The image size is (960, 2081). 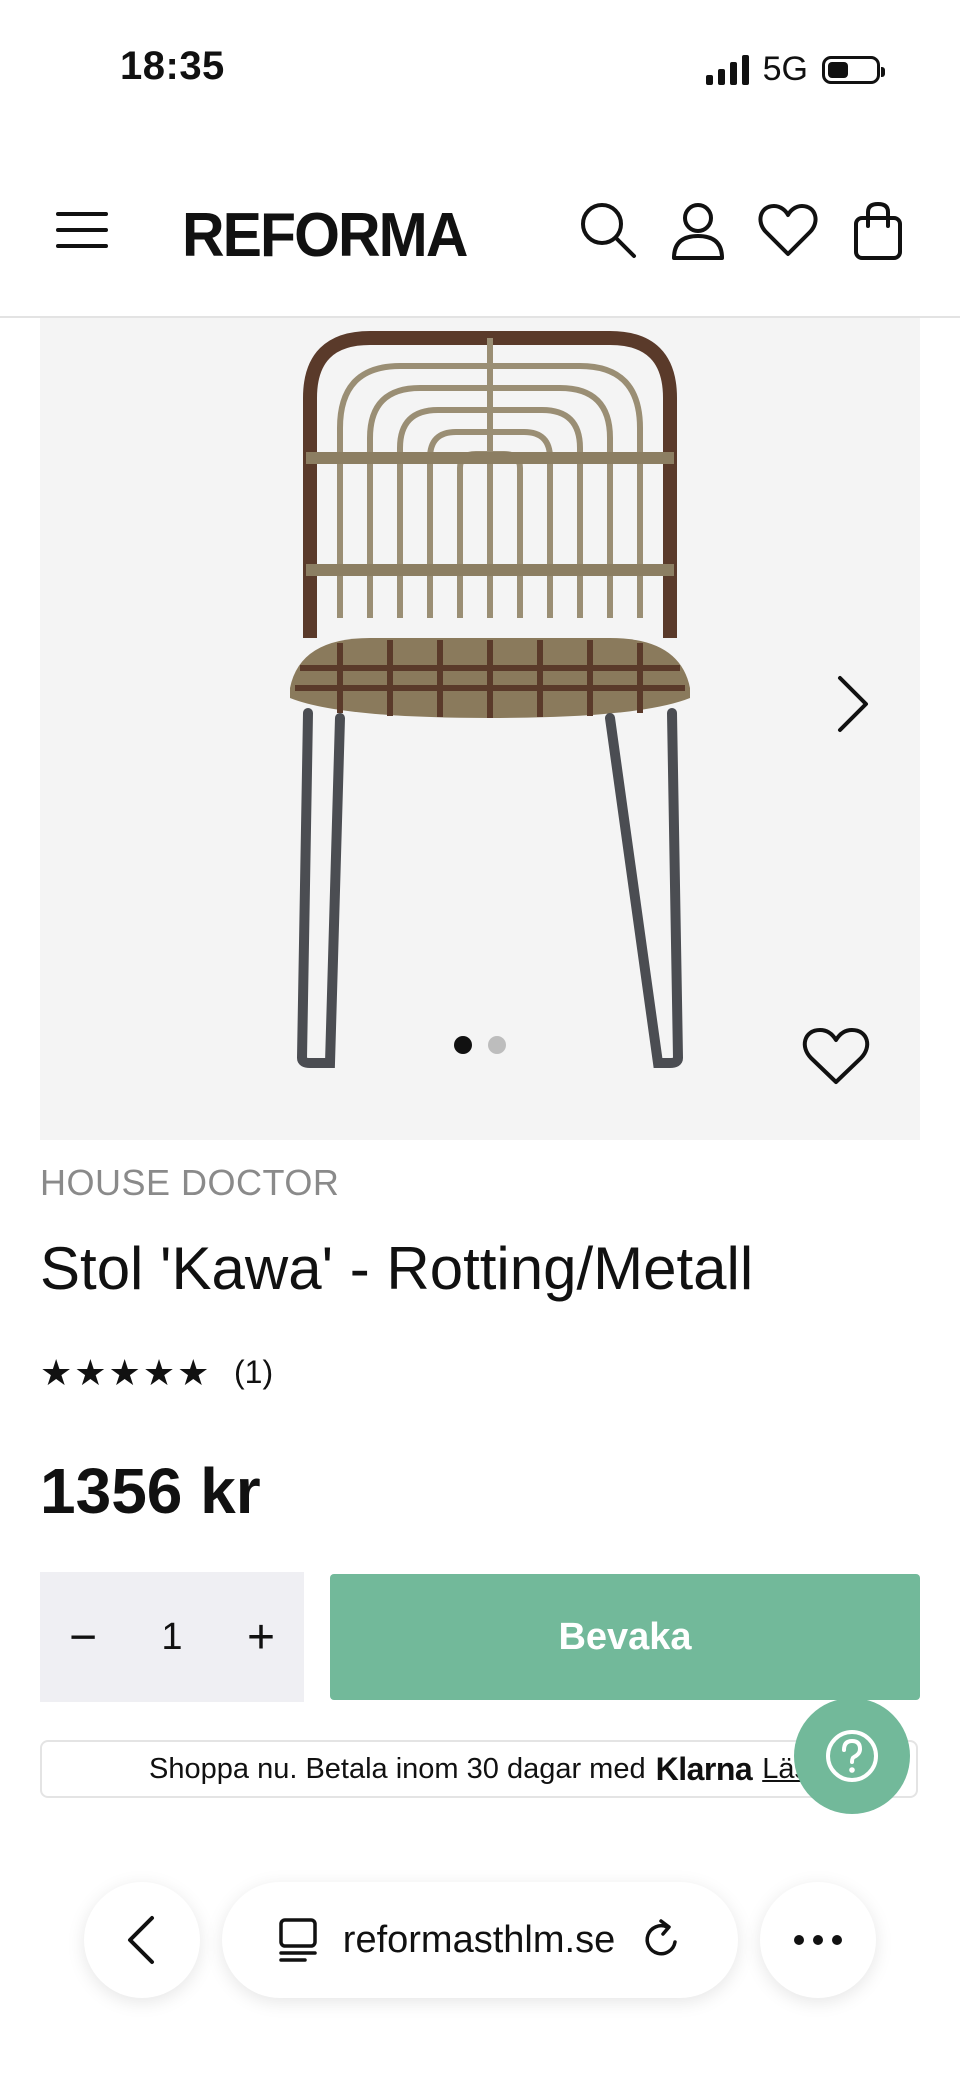 I want to click on more-options-button, so click(x=818, y=1940).